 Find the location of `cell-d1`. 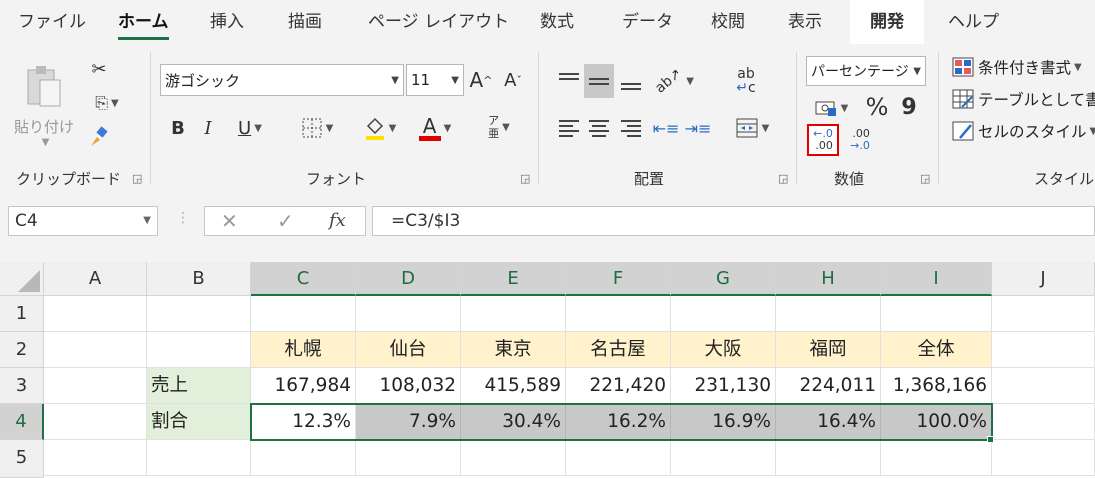

cell-d1 is located at coordinates (408, 314).